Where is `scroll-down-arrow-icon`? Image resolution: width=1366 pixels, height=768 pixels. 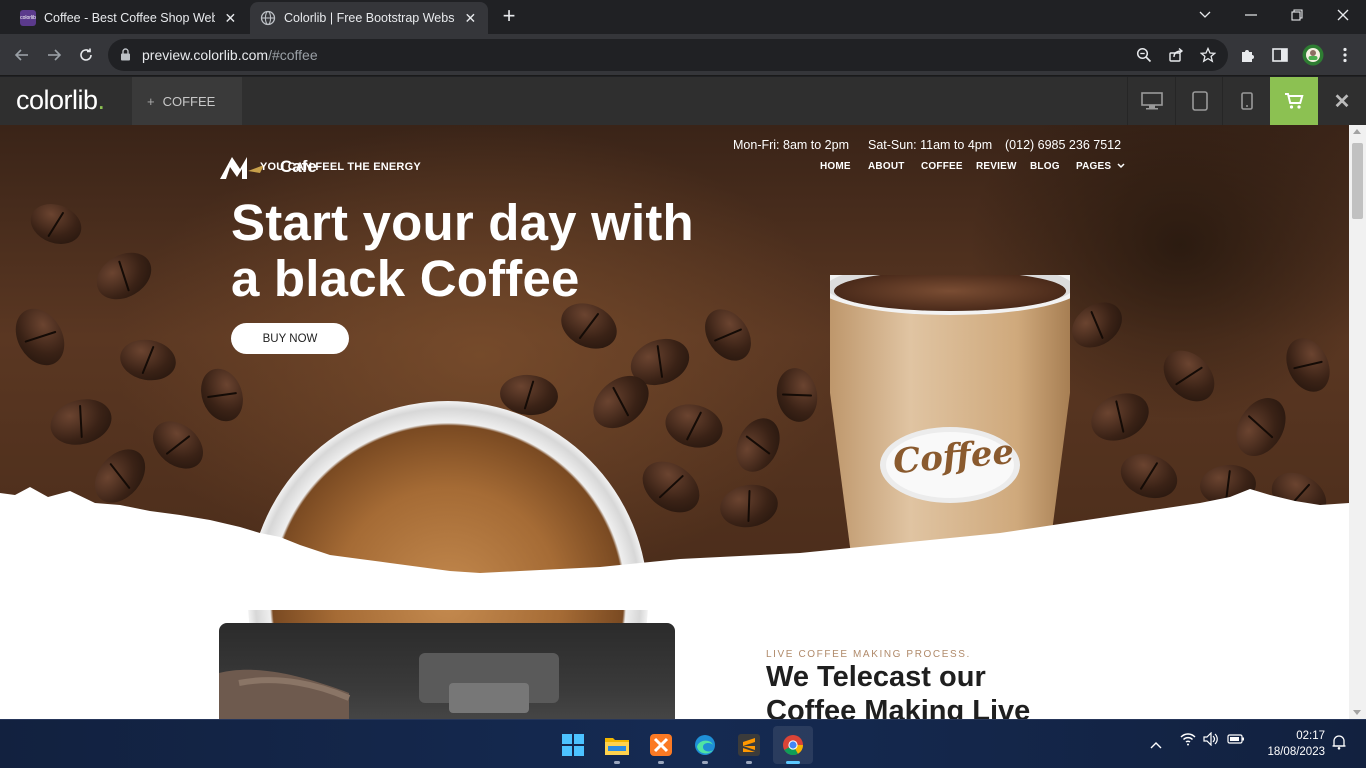 scroll-down-arrow-icon is located at coordinates (1357, 712).